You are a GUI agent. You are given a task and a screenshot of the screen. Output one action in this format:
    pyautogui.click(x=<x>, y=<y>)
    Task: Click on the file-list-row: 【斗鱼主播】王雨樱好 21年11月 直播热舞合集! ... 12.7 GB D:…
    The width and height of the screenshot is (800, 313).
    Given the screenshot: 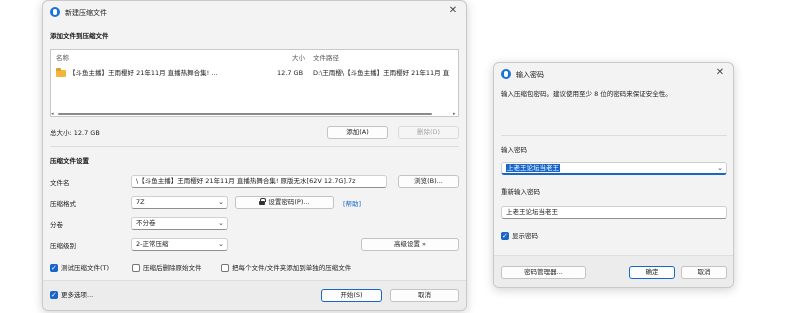 What is the action you would take?
    pyautogui.click(x=254, y=73)
    